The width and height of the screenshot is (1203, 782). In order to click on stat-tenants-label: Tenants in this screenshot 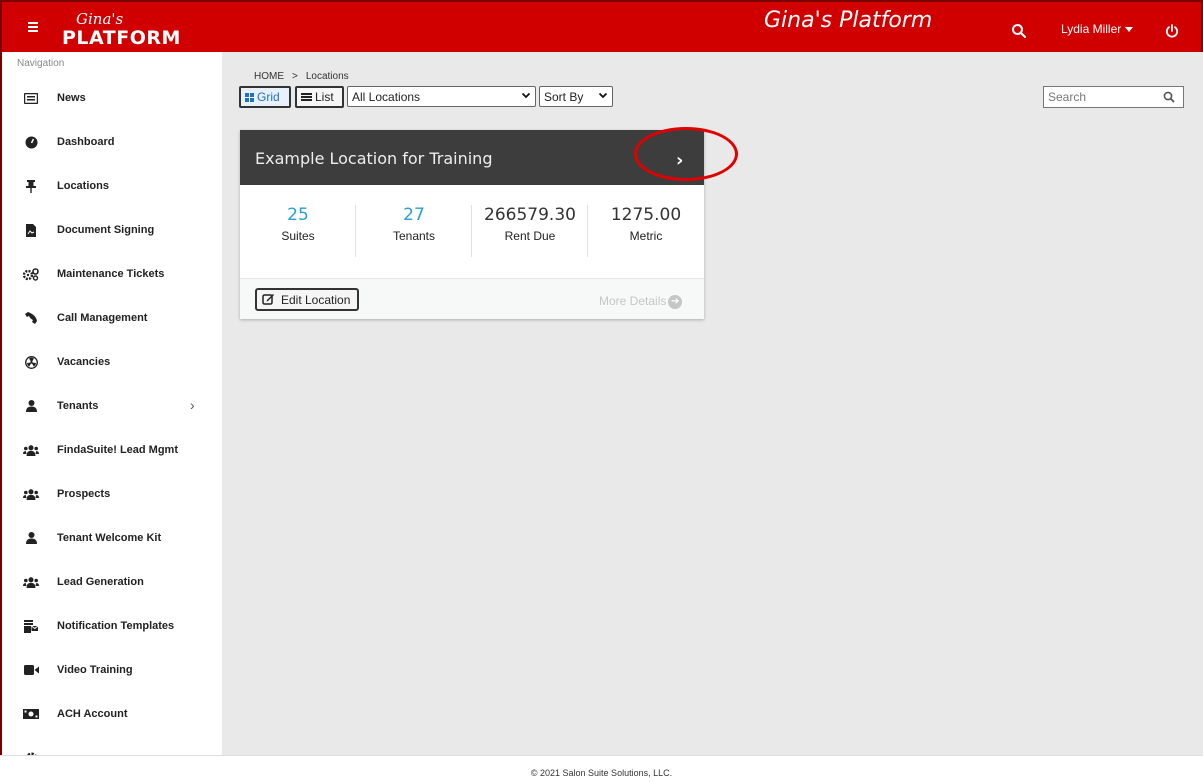, I will do `click(414, 236)`.